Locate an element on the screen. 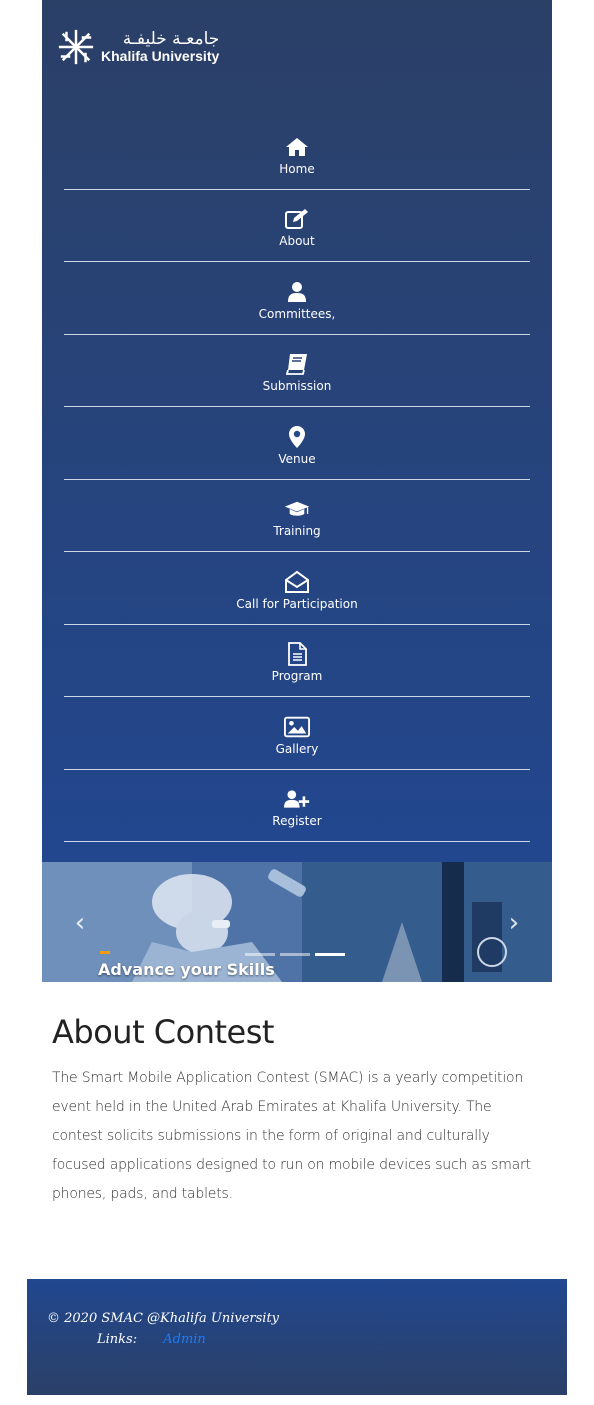 The height and width of the screenshot is (1405, 594). about-title: About Contest is located at coordinates (163, 1032).